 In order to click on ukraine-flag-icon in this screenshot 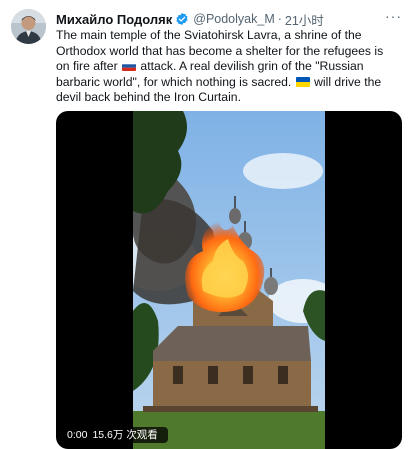, I will do `click(302, 81)`.